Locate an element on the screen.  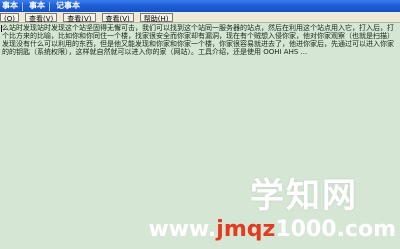
menu-item-view-3: 查看(V) is located at coordinates (117, 17).